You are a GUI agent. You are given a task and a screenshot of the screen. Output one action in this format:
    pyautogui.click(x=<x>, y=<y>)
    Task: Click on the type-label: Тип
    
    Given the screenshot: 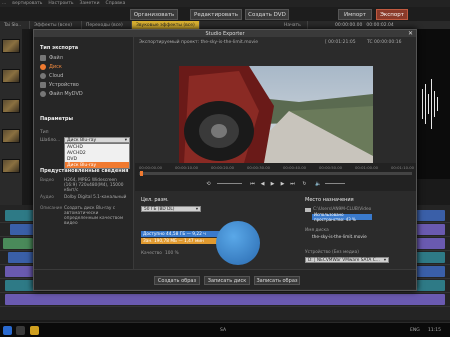 What is the action you would take?
    pyautogui.click(x=44, y=132)
    